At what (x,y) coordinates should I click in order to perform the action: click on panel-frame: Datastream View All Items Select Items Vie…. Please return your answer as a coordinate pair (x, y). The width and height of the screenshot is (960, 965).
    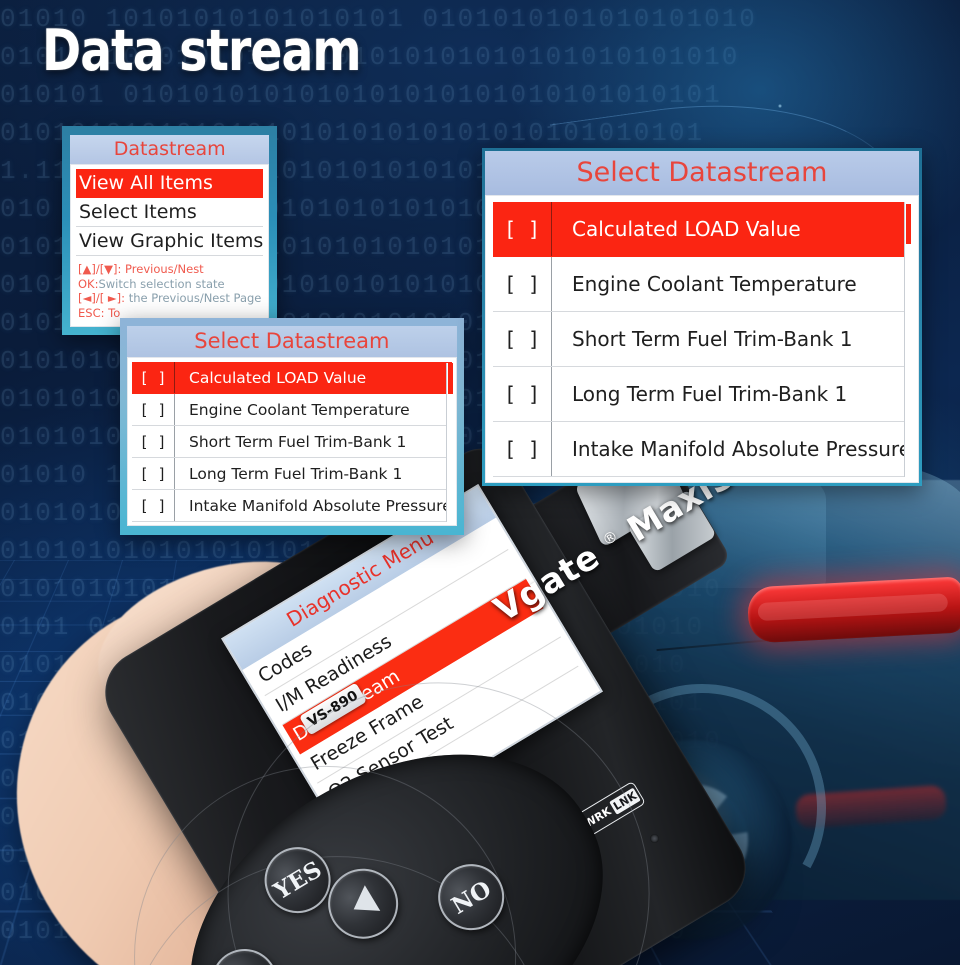
    Looking at the image, I should click on (170, 230).